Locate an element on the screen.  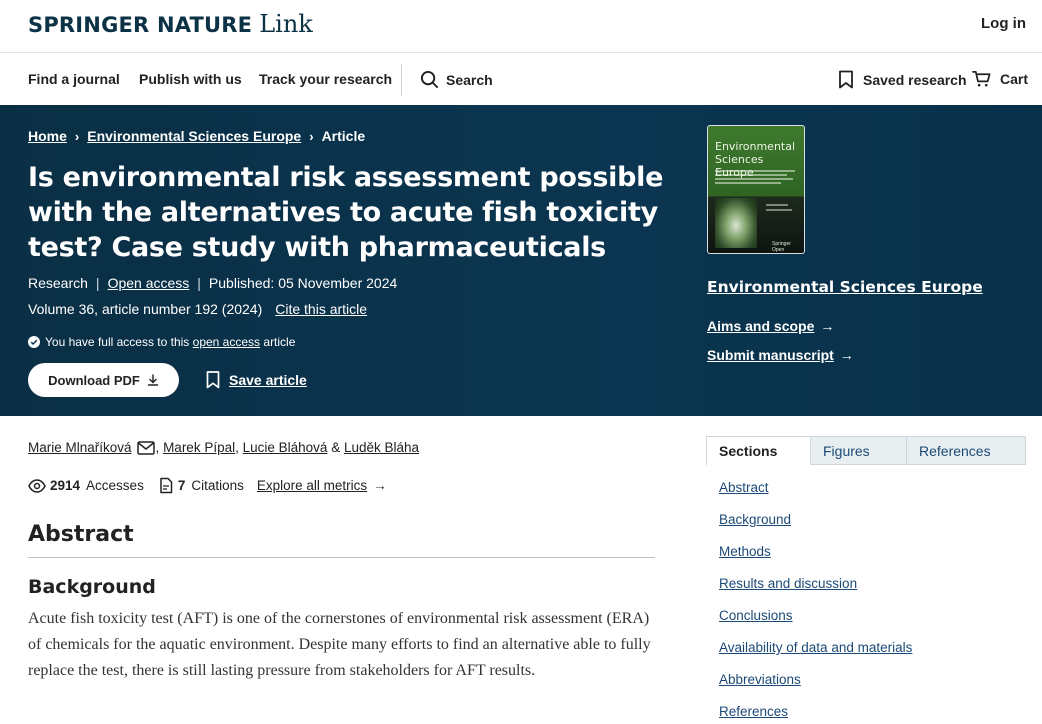
check-circle-icon is located at coordinates (34, 342).